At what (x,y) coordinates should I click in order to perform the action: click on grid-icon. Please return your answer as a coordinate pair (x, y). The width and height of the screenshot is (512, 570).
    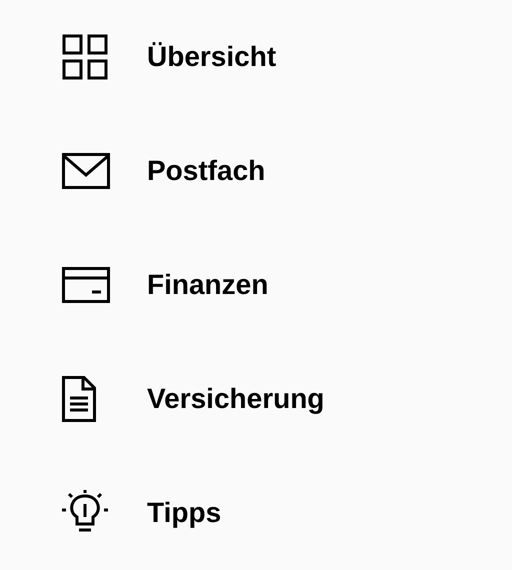
    Looking at the image, I should click on (85, 57).